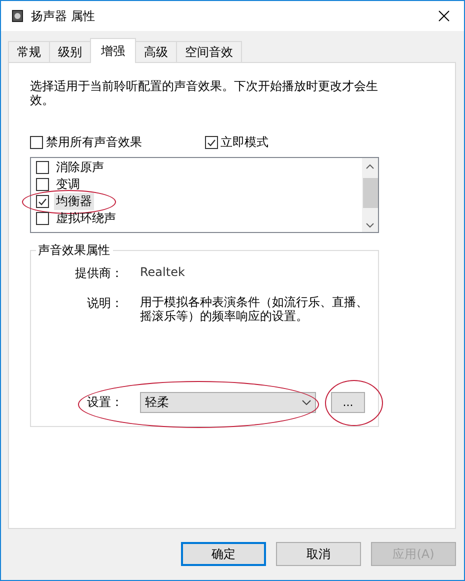 The width and height of the screenshot is (465, 581). What do you see at coordinates (204, 93) in the screenshot?
I see `instruction-text: 选择适用于当前聆听配置的声音效果。下次开始播放时更改才会生效。` at bounding box center [204, 93].